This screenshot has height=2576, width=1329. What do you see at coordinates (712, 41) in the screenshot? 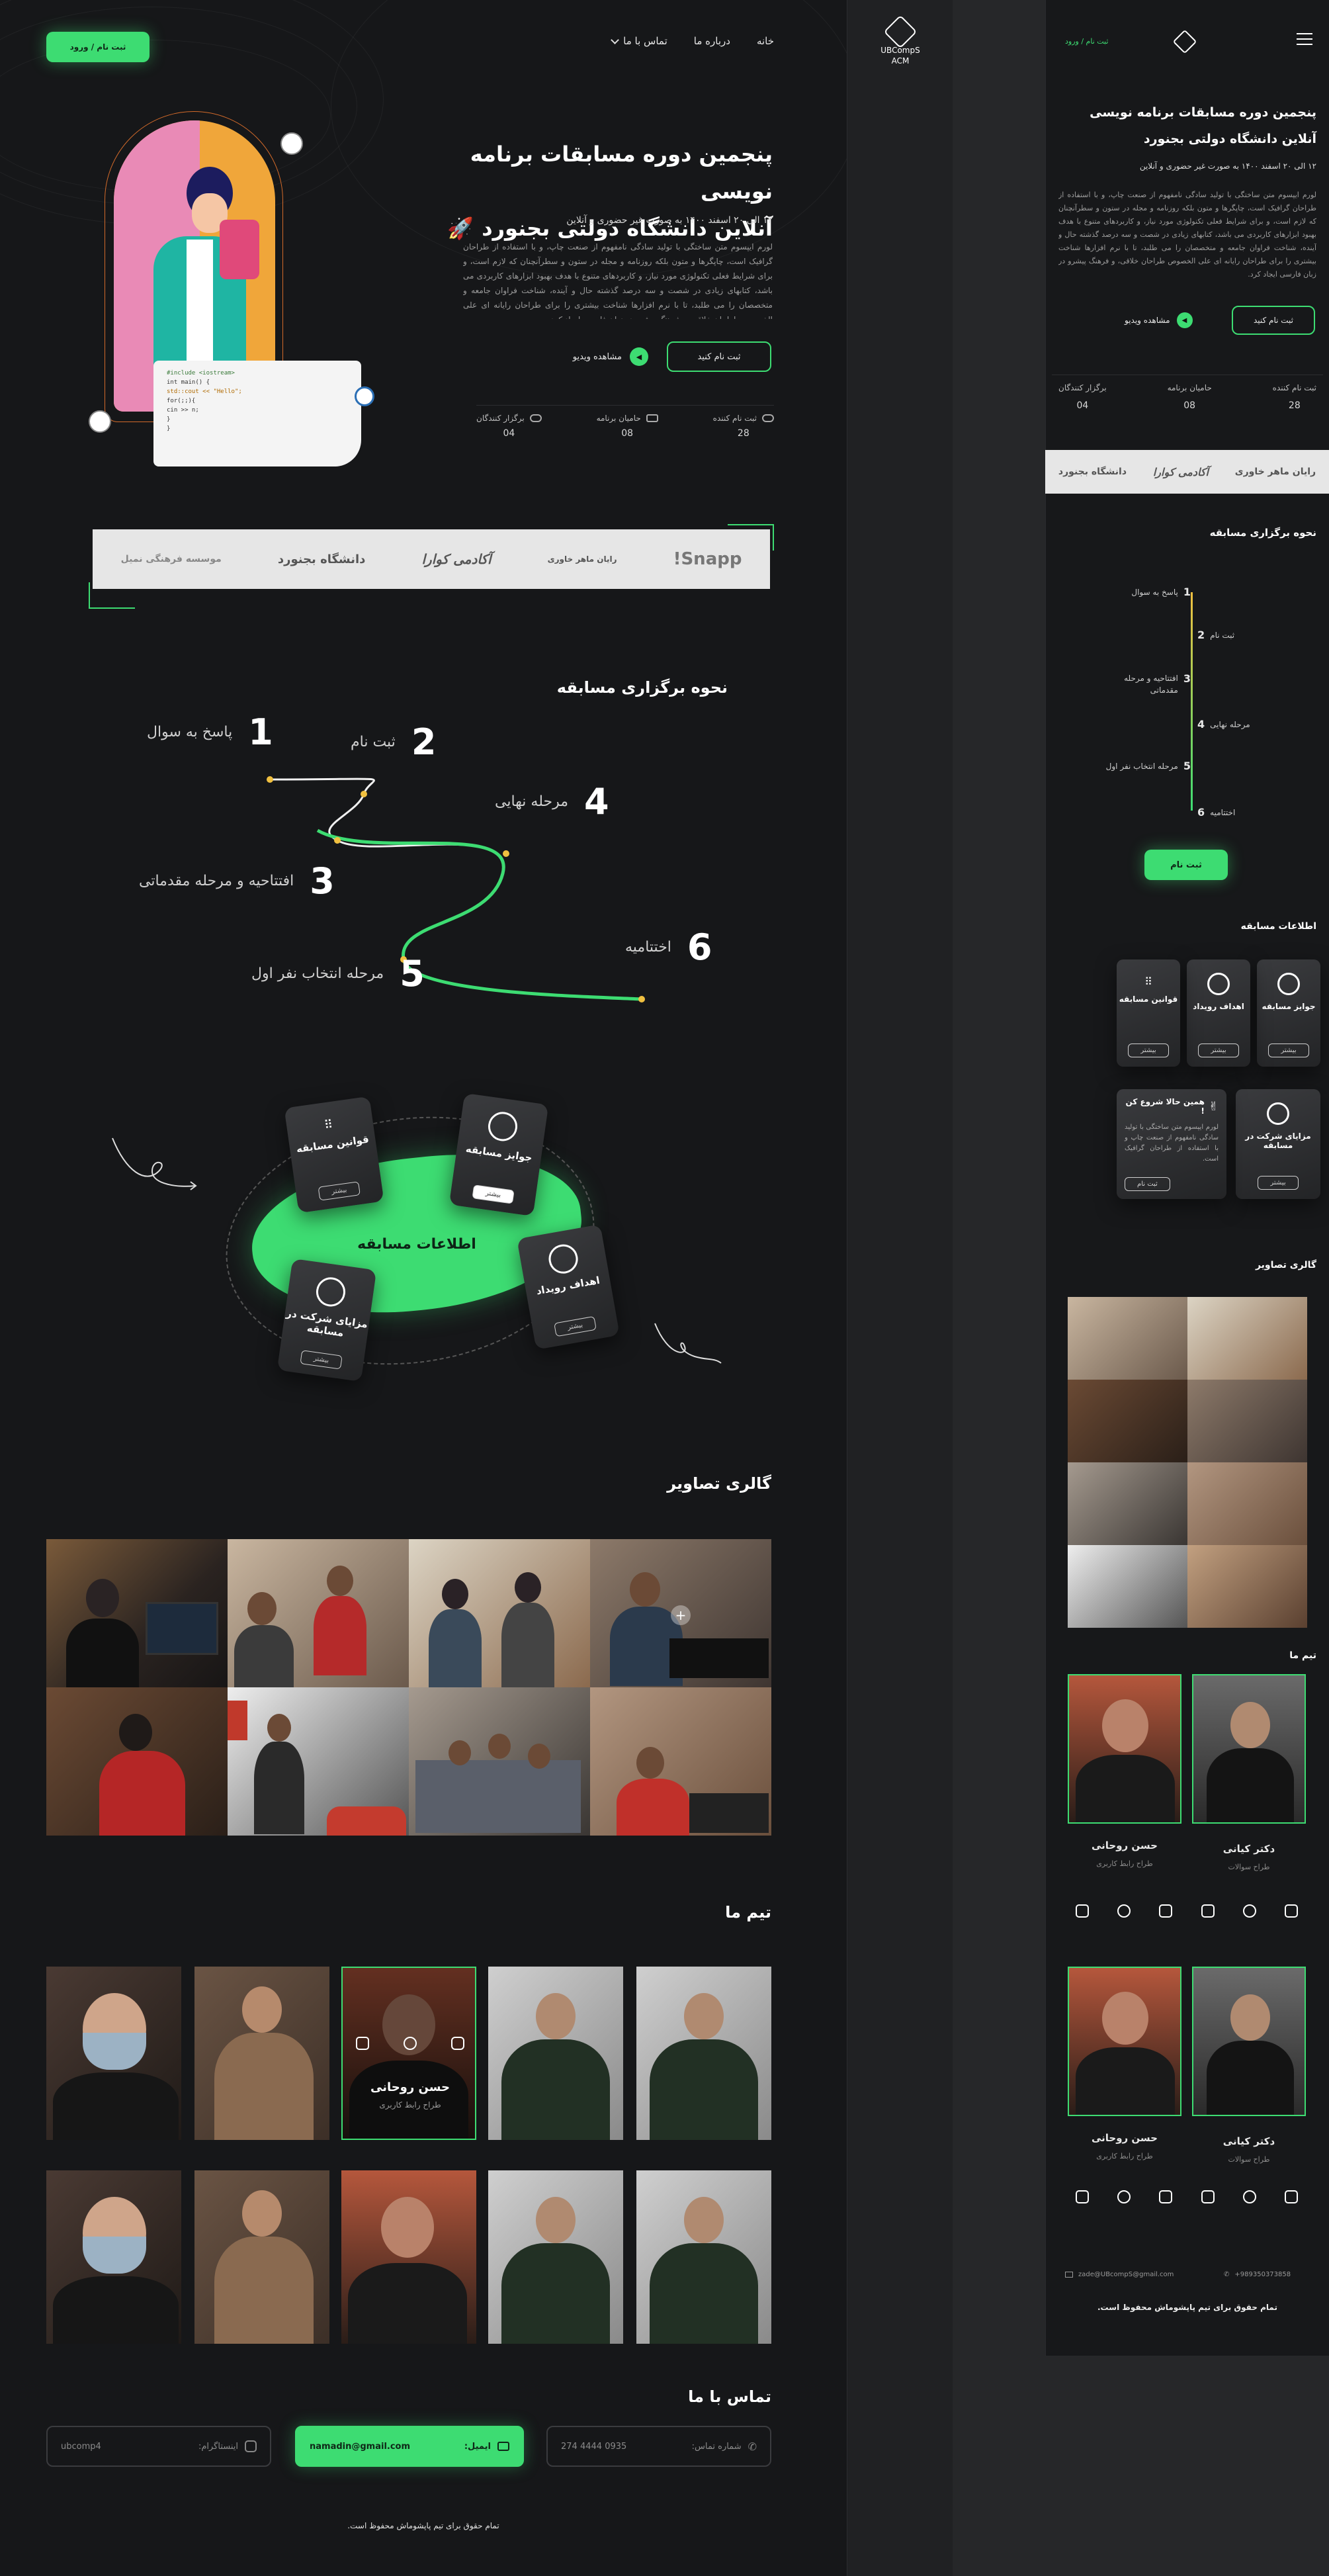
I see `nav-about: درباره ما` at bounding box center [712, 41].